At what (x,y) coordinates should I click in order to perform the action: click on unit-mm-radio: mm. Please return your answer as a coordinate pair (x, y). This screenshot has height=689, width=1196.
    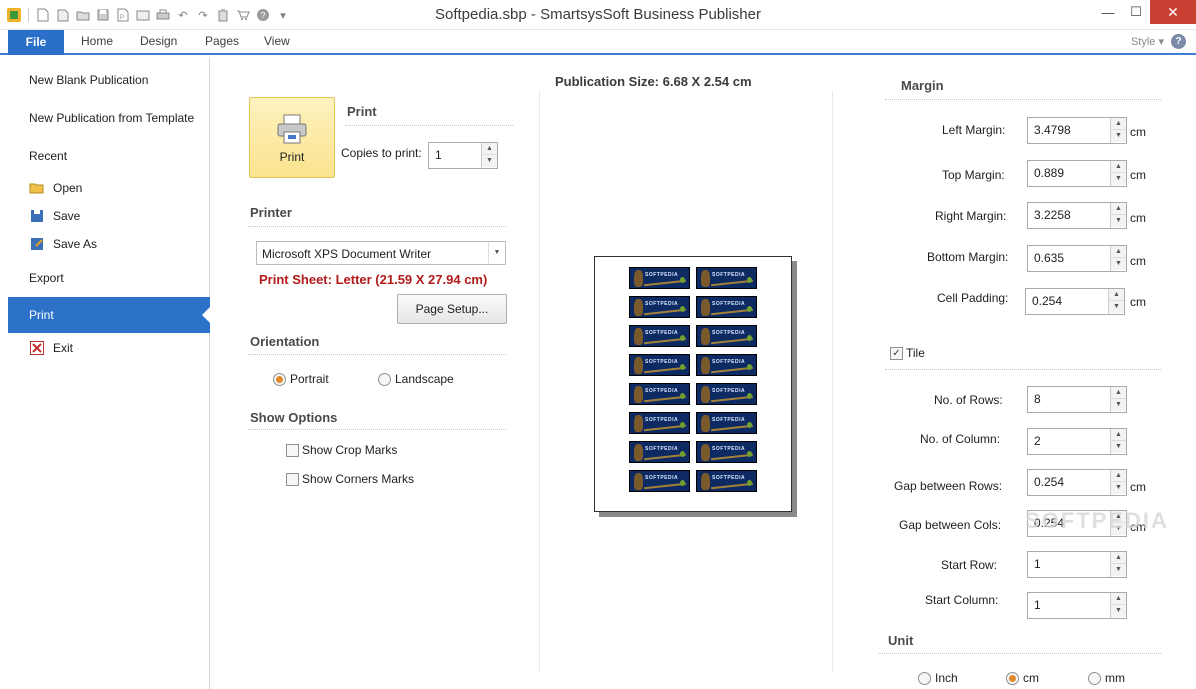
    Looking at the image, I should click on (1106, 678).